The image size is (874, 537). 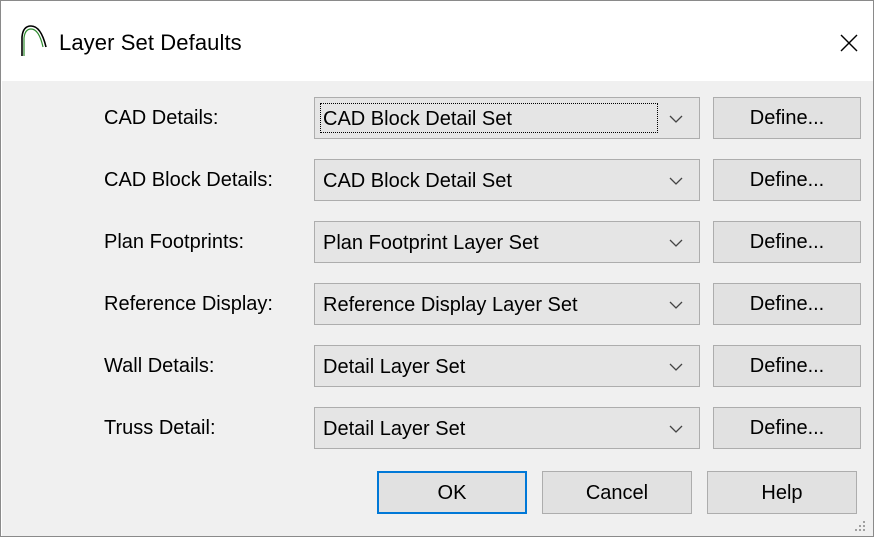 What do you see at coordinates (860, 526) in the screenshot?
I see `resize-grip-icon` at bounding box center [860, 526].